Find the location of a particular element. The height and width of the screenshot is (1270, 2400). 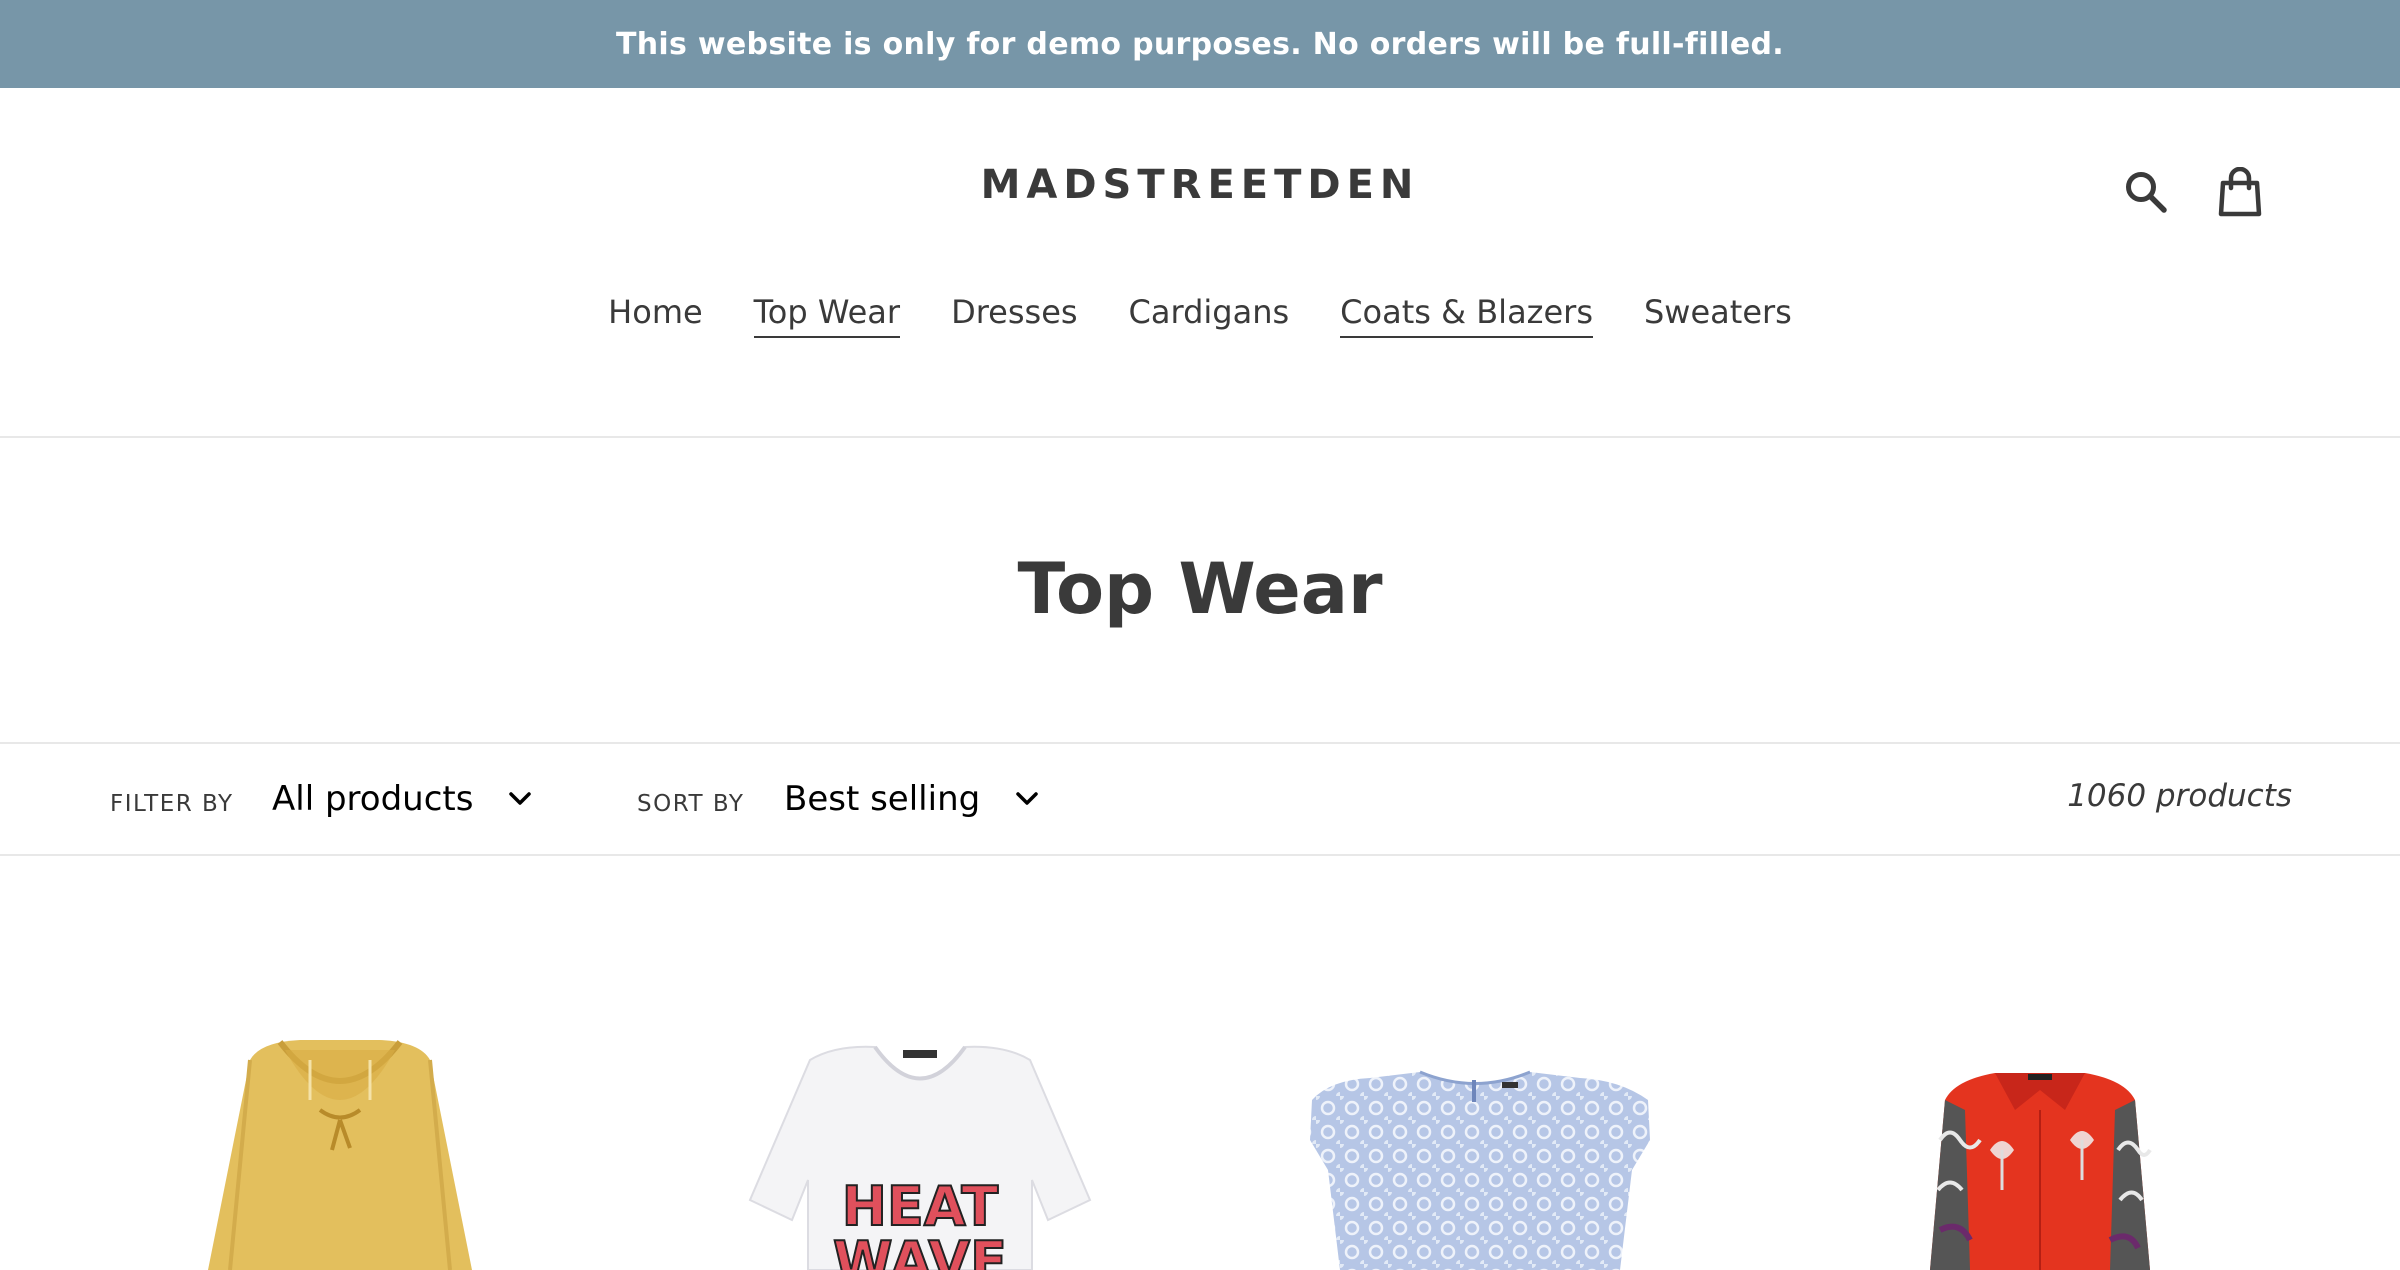

logo-text: MADSTREETDEN is located at coordinates (1200, 185).